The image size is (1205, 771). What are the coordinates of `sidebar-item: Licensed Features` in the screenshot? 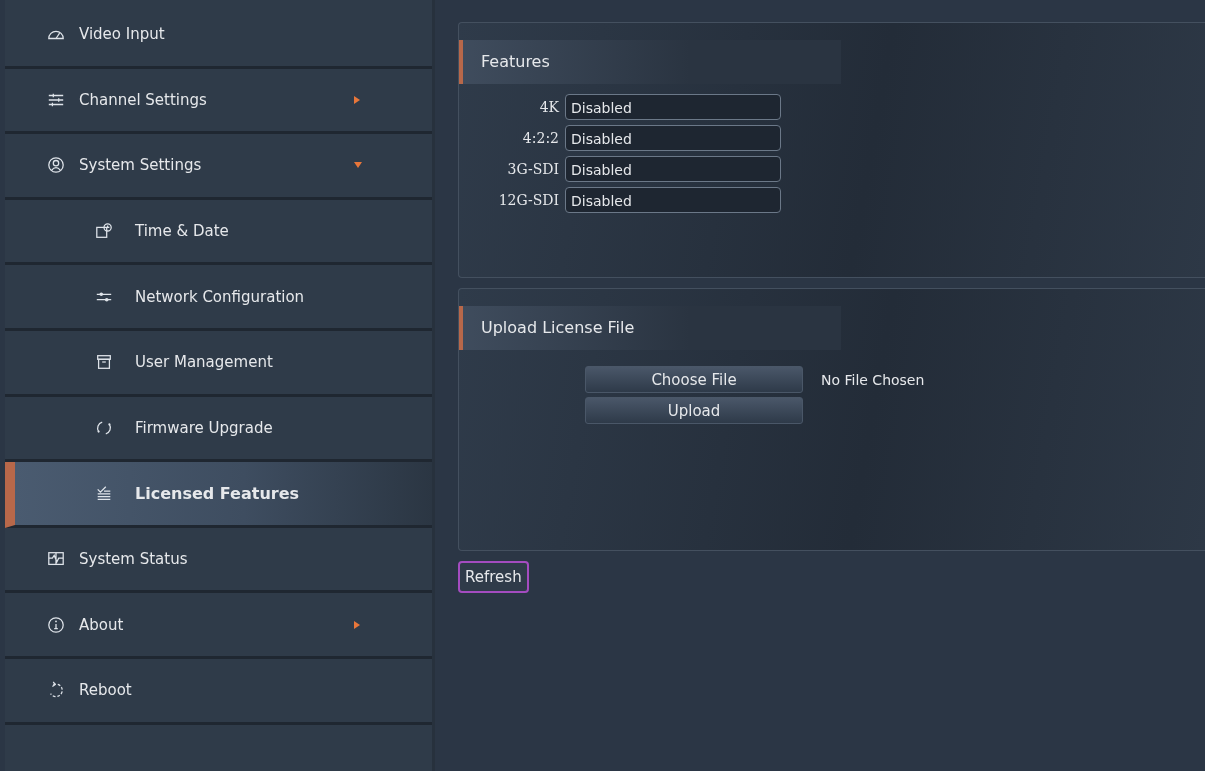 It's located at (218, 495).